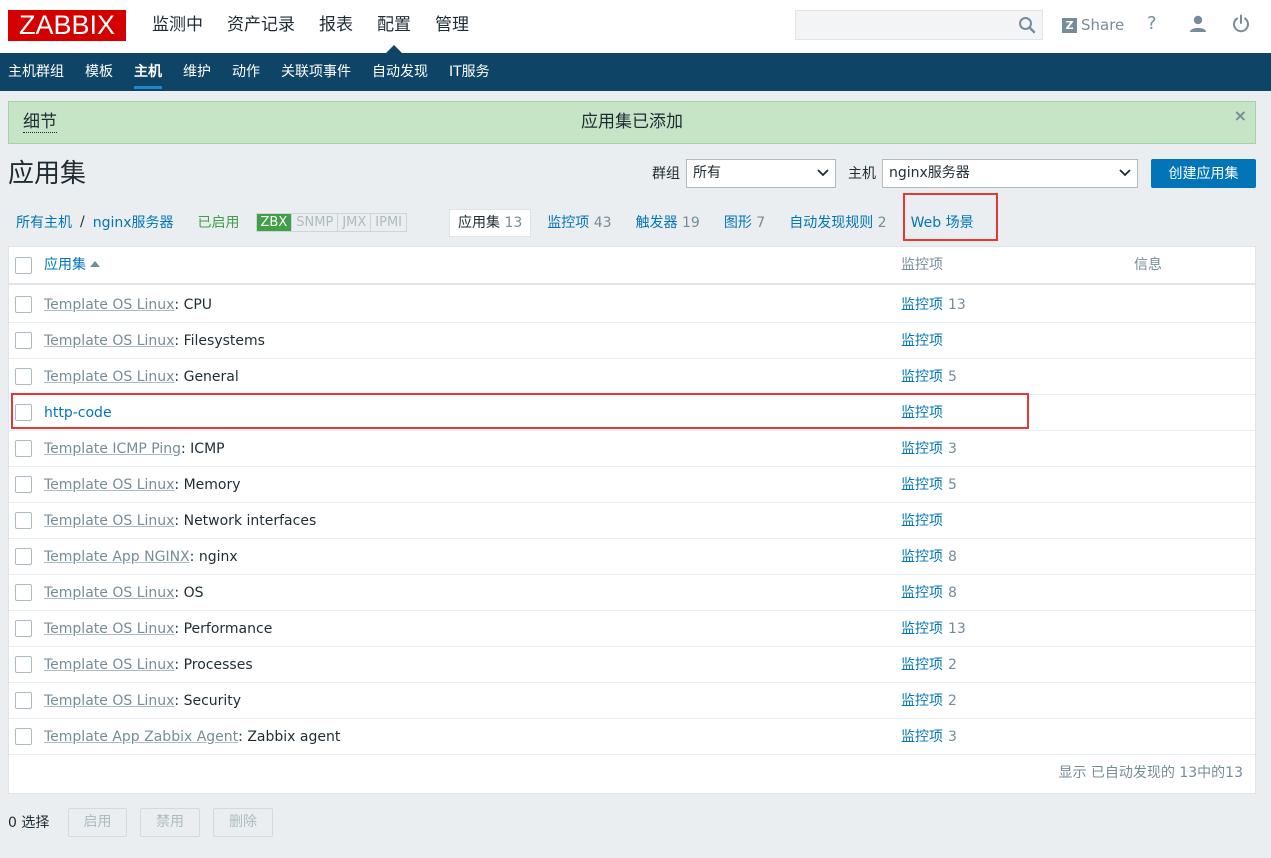 The height and width of the screenshot is (858, 1271). I want to click on menu-administration: 管理, so click(452, 26).